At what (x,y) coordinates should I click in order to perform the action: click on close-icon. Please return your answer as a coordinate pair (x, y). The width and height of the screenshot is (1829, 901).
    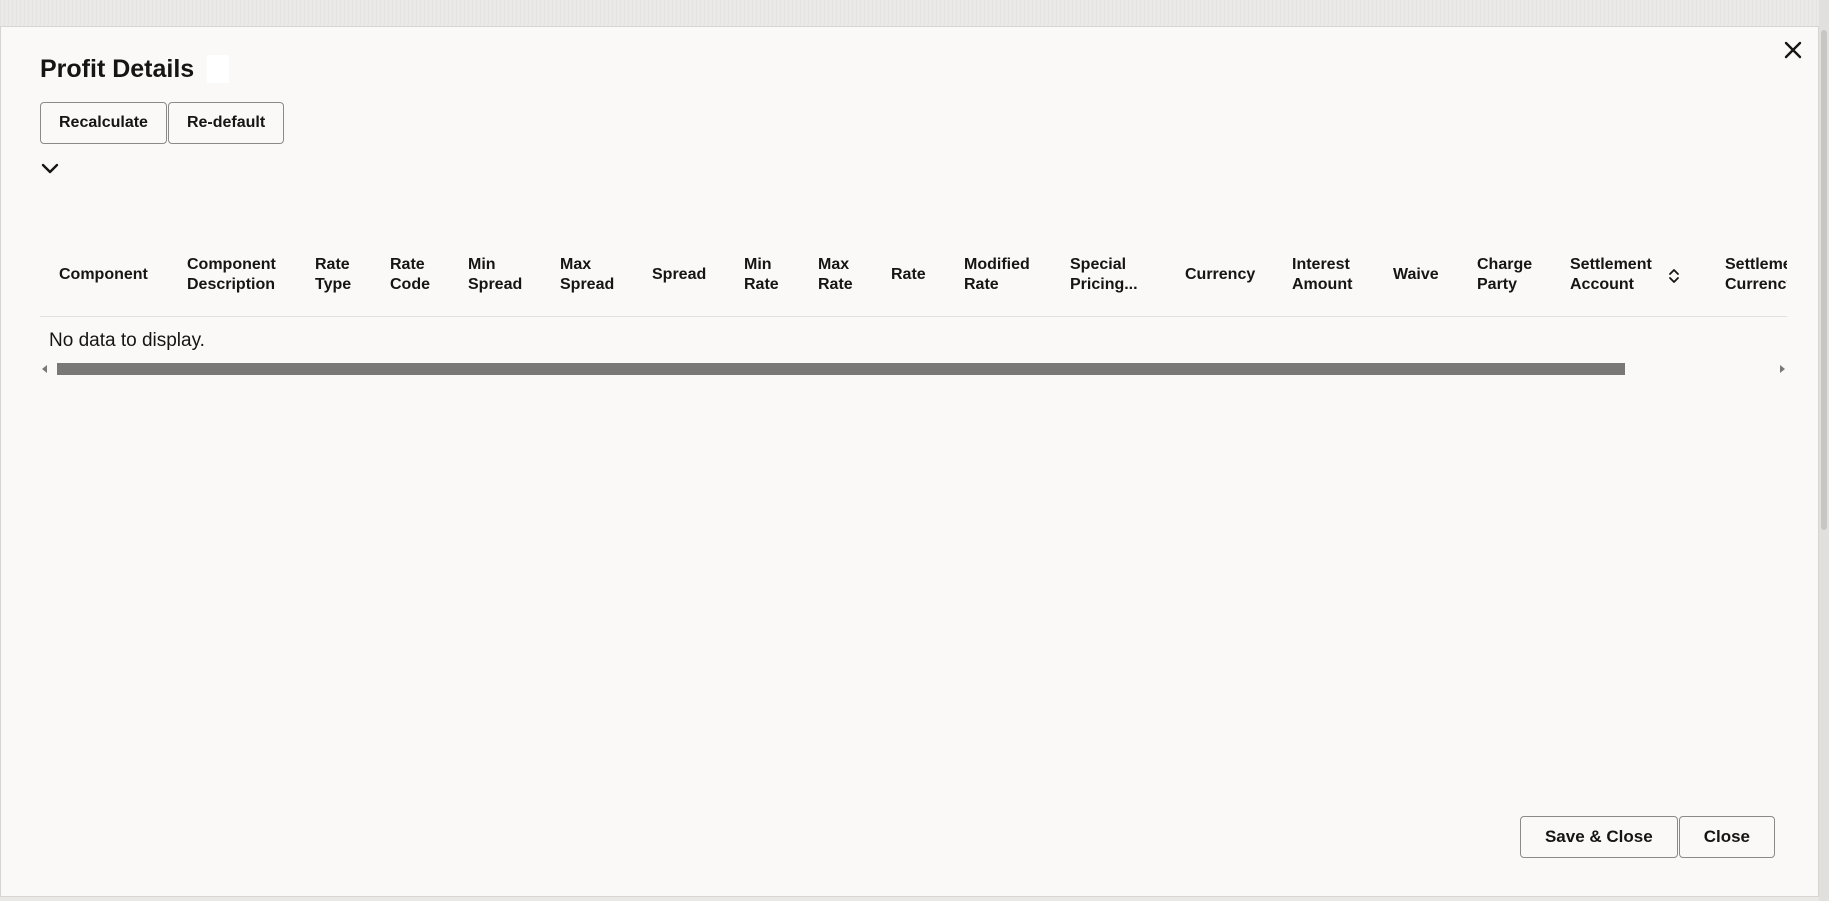
    Looking at the image, I should click on (1793, 50).